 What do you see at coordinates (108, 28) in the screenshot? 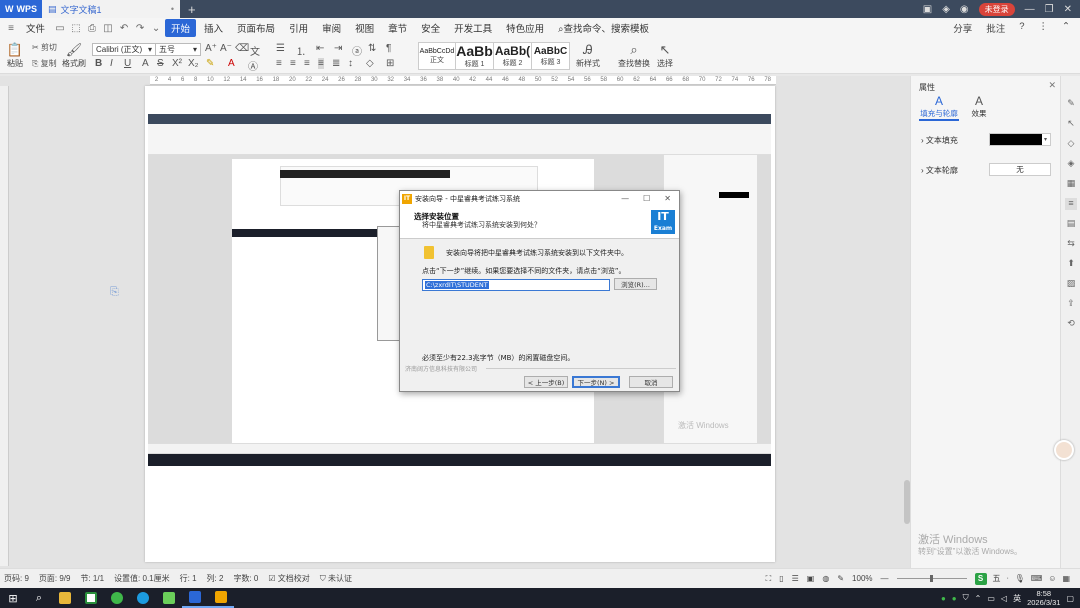
I see `preview-icon: ◫` at bounding box center [108, 28].